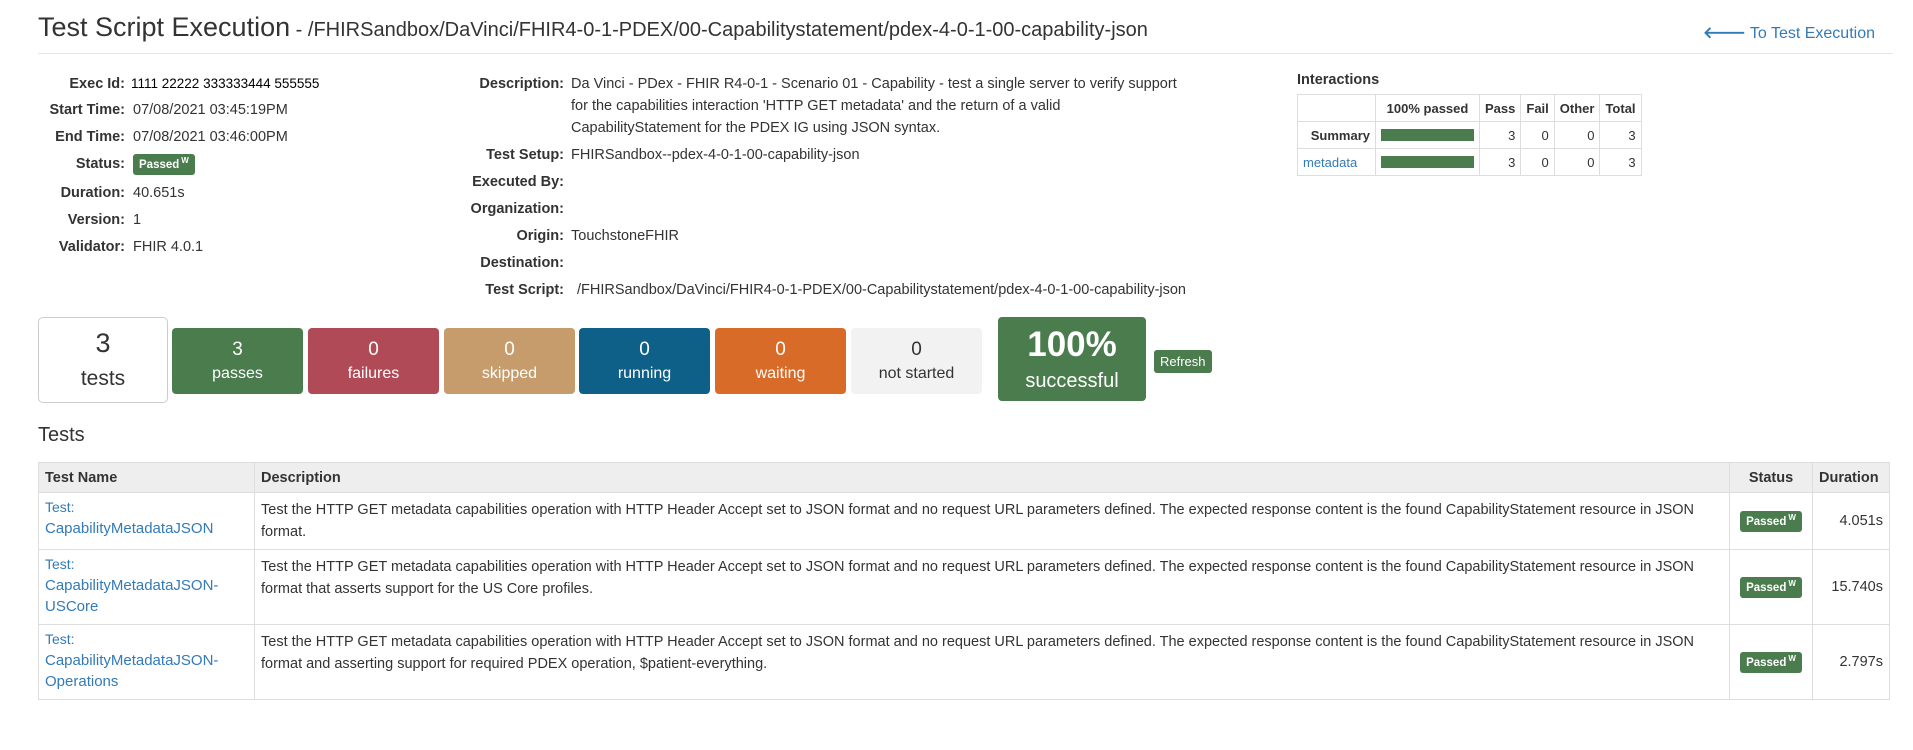 The width and height of the screenshot is (1913, 750). I want to click on metadata-total: 3, so click(1620, 162).